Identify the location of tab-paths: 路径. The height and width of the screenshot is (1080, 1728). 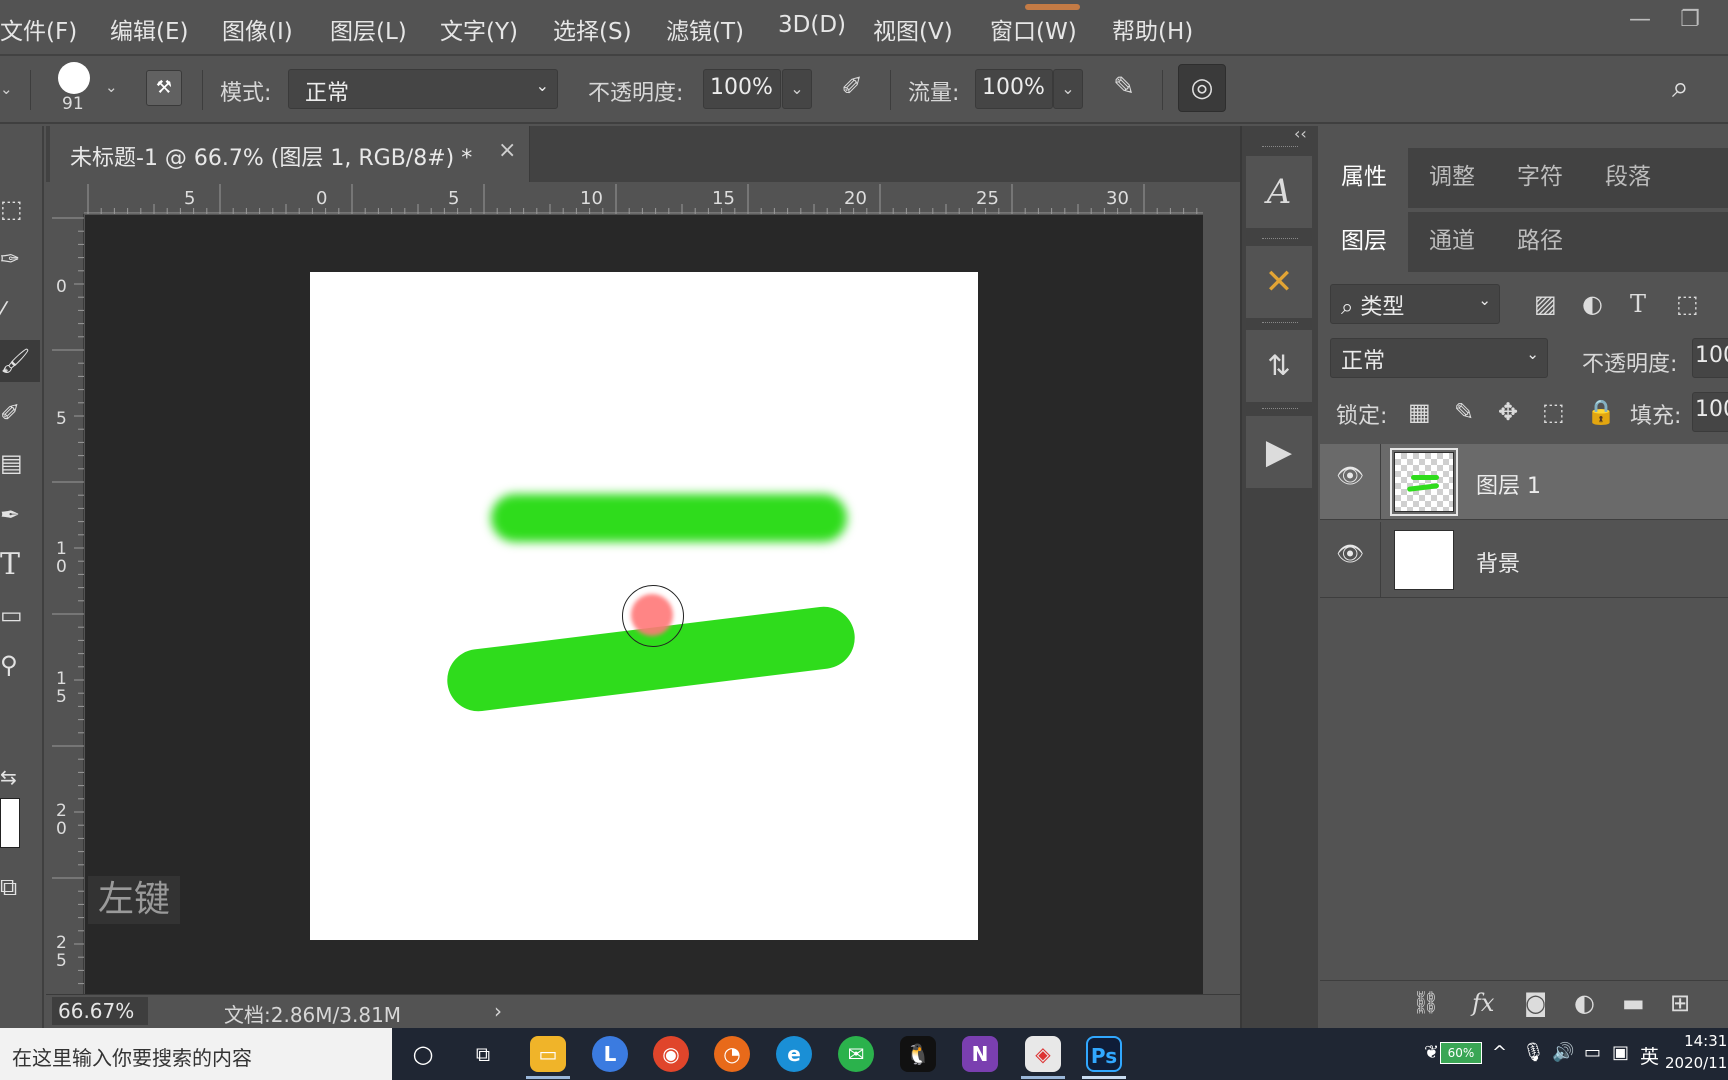
(1540, 242).